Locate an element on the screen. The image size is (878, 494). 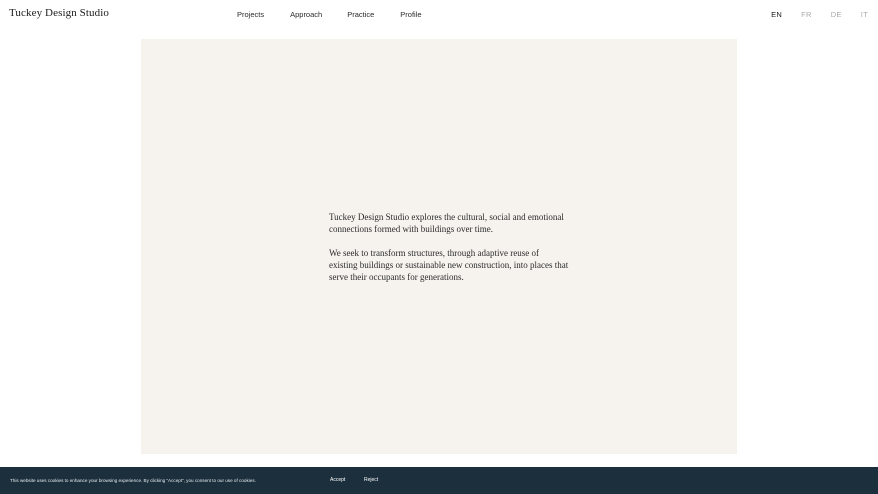
accept-cookies-button: Accept is located at coordinates (337, 480).